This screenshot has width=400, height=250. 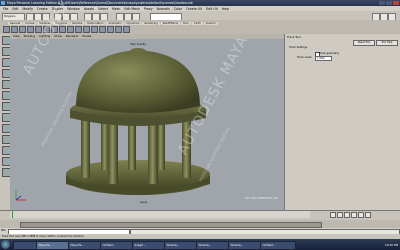 I want to click on mel-label: MEL, so click(x=3, y=230).